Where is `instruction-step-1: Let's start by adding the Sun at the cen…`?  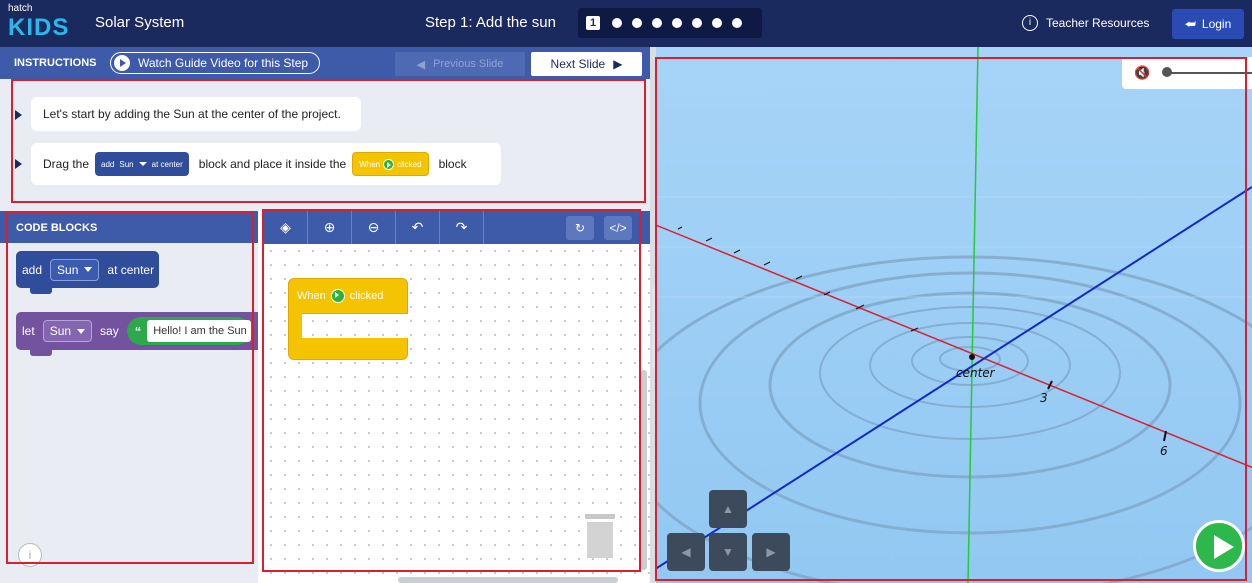 instruction-step-1: Let's start by adding the Sun at the cen… is located at coordinates (196, 114).